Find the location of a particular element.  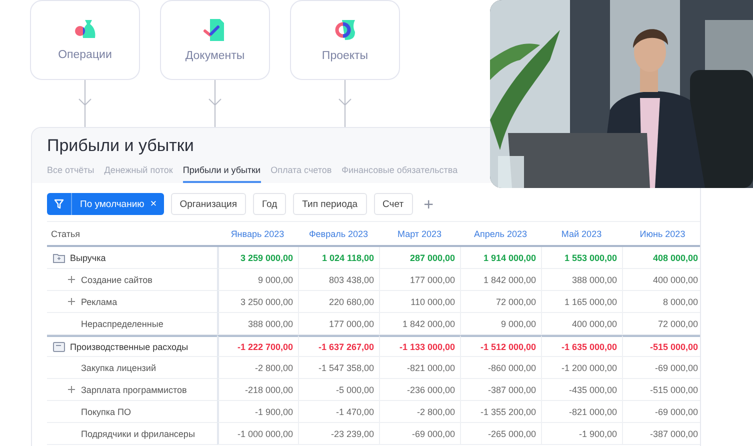

filter-chip: Счет is located at coordinates (393, 204).